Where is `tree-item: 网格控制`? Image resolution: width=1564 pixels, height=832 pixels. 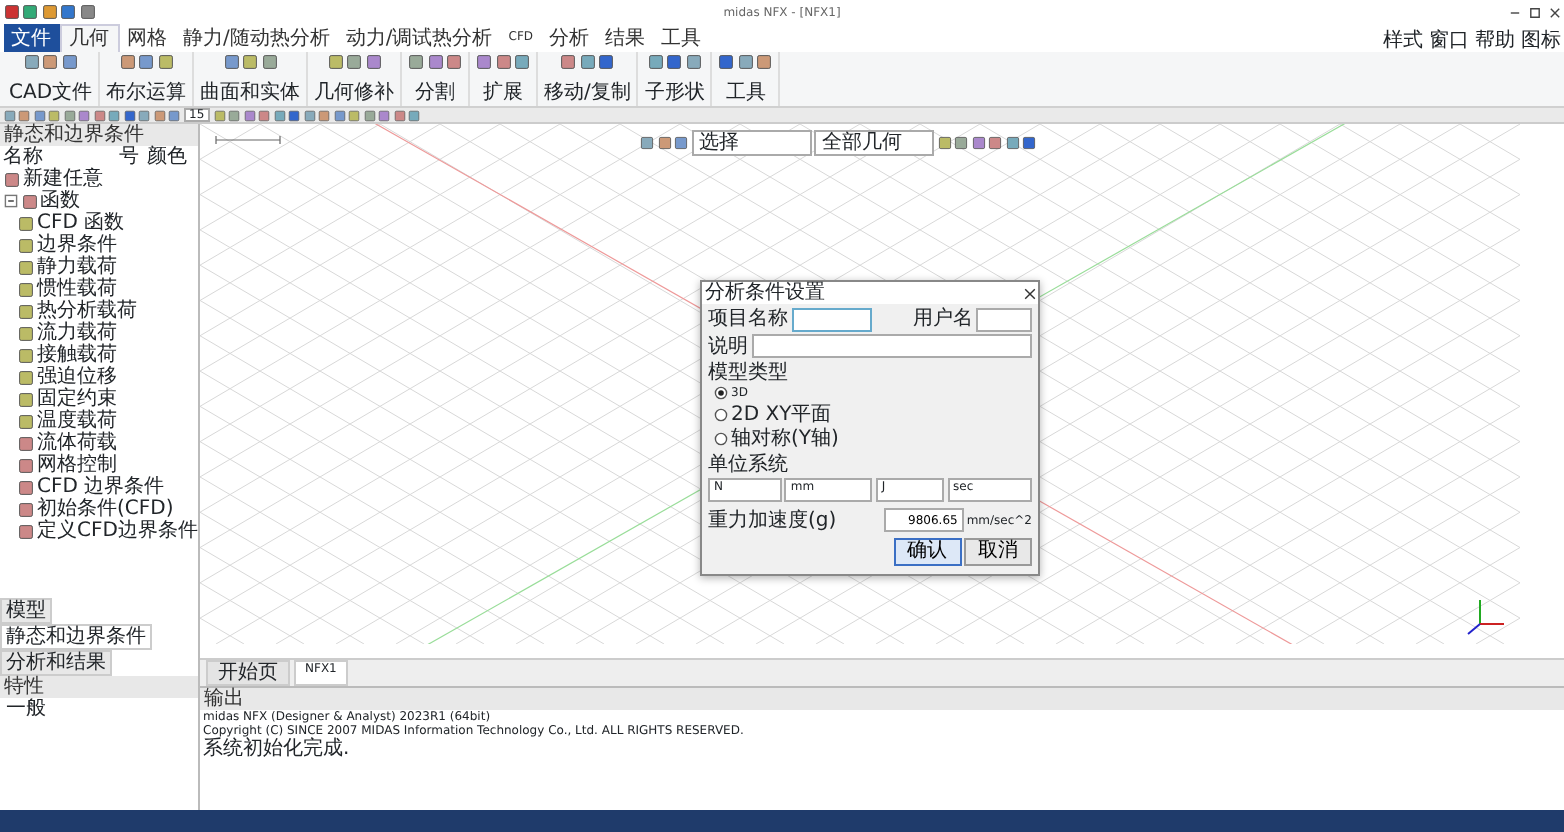 tree-item: 网格控制 is located at coordinates (77, 465).